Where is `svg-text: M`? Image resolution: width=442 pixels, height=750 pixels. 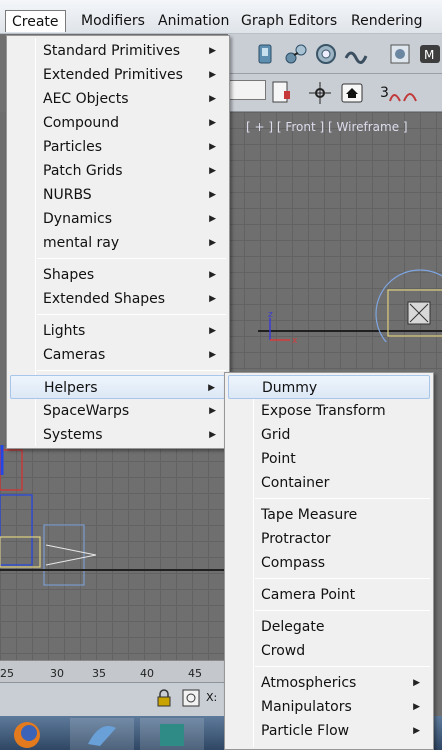
svg-text: M is located at coordinates (429, 55).